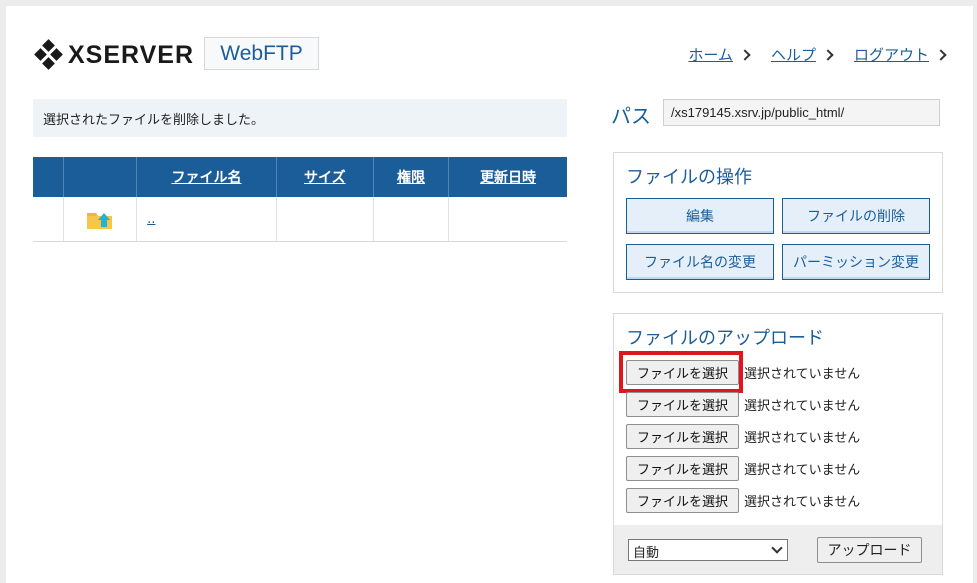  I want to click on nav-logout-link: ログアウト, so click(900, 54).